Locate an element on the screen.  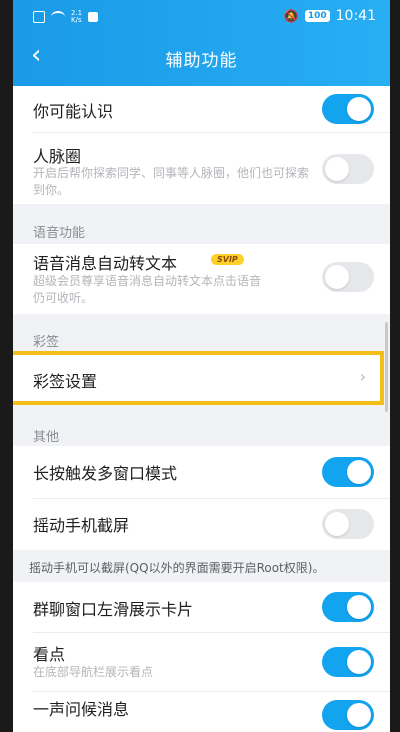
row-title: 看点 is located at coordinates (49, 654).